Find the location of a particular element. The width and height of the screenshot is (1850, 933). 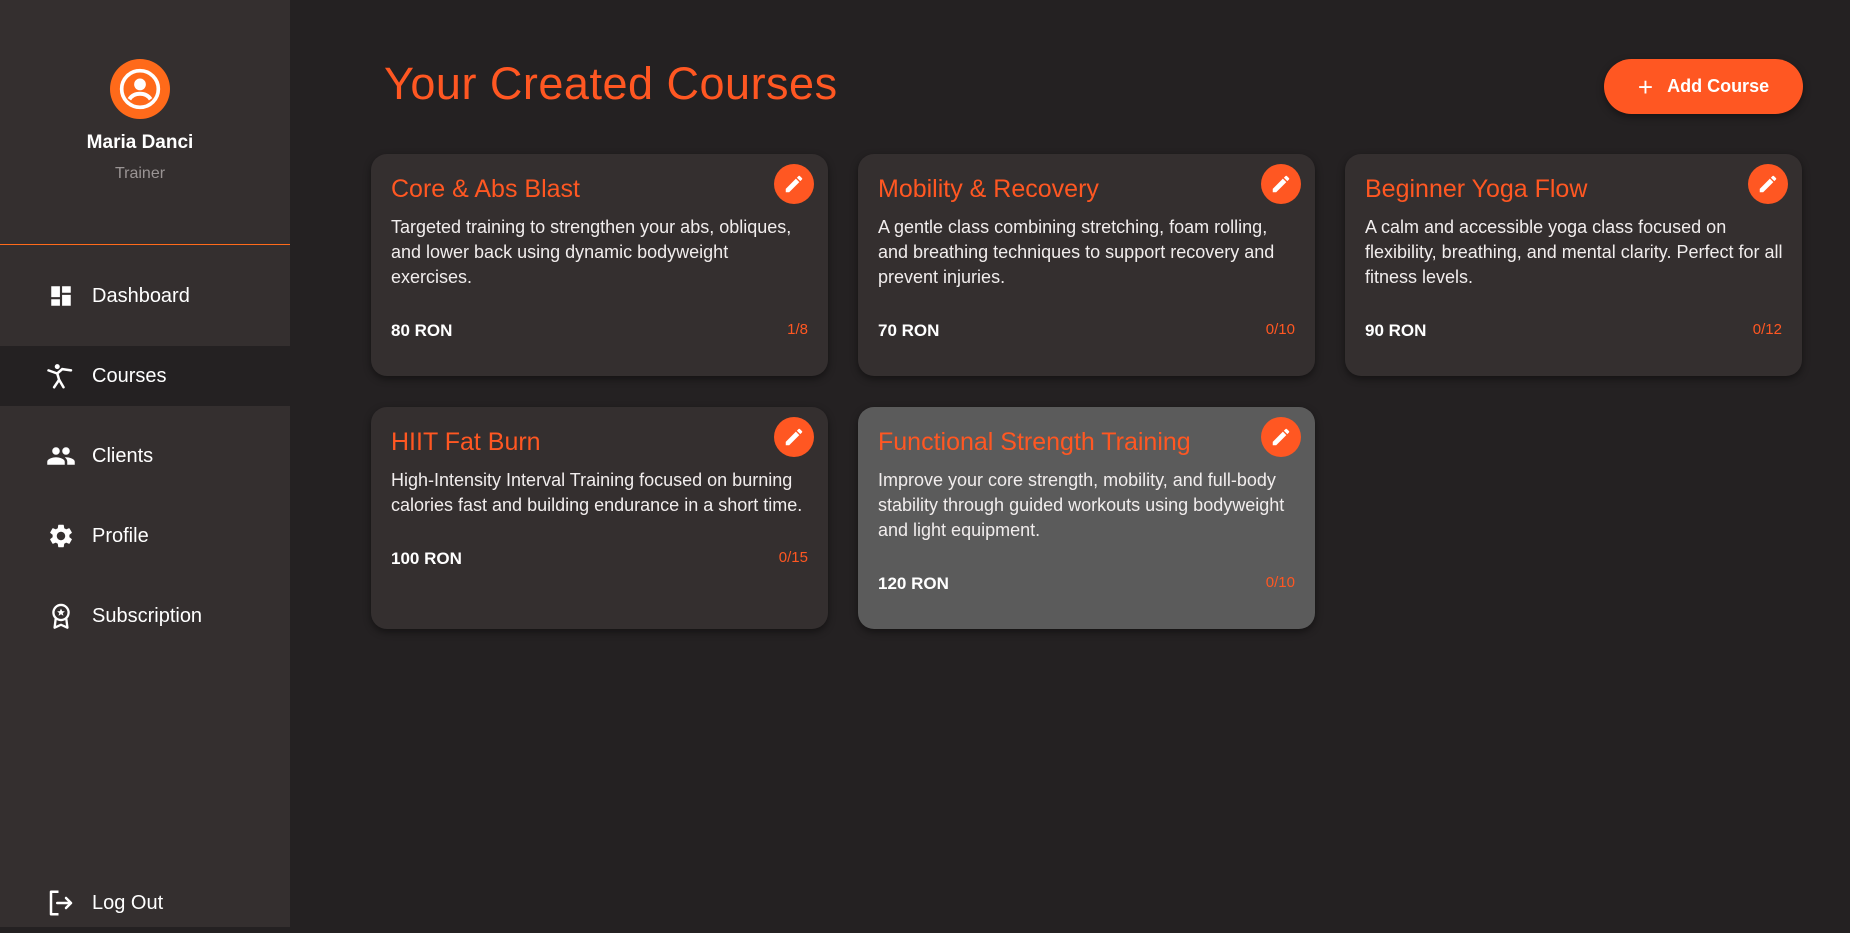

sidebar-item-label: Profile is located at coordinates (120, 535).